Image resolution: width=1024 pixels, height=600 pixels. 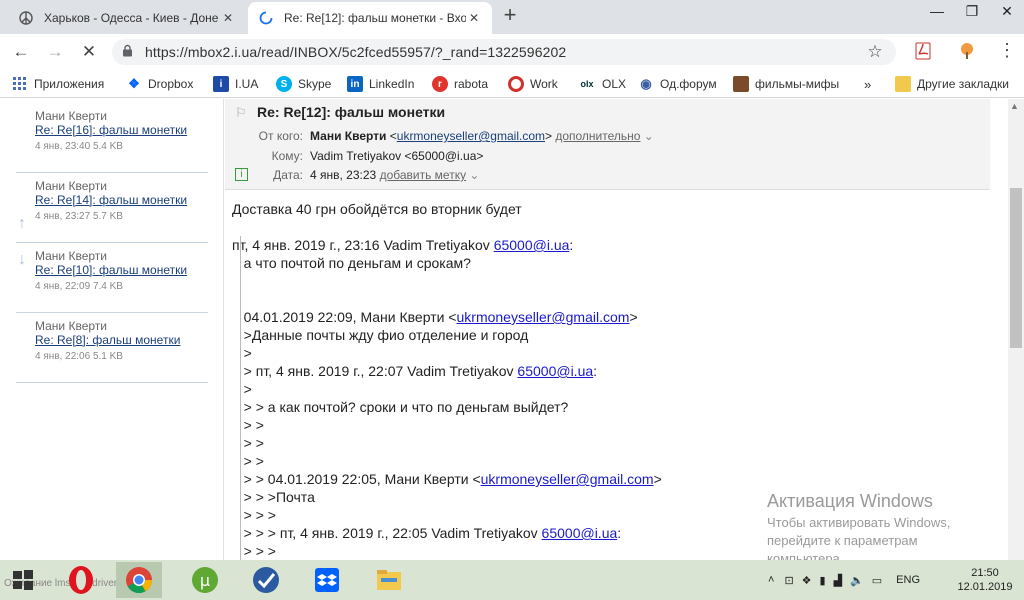 I want to click on iua-icon: i, so click(x=221, y=84).